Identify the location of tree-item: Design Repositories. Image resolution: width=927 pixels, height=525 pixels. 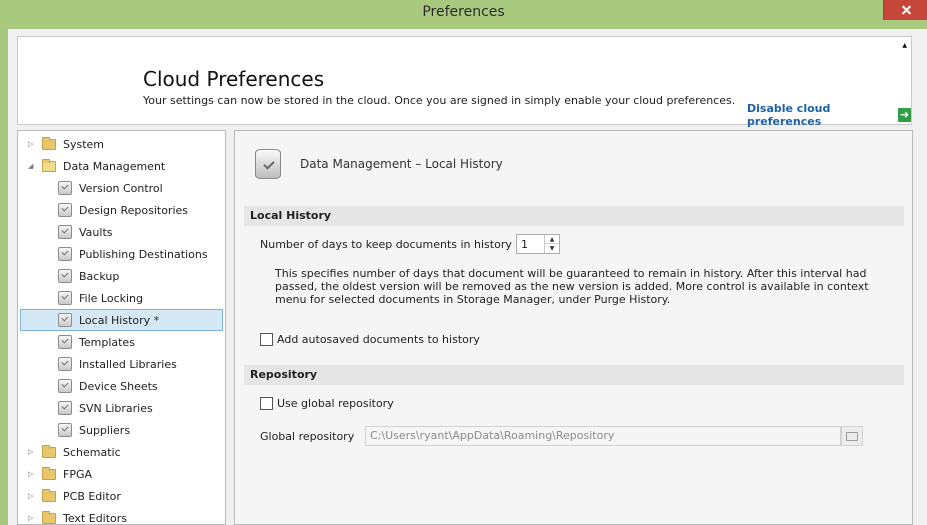
(103, 210).